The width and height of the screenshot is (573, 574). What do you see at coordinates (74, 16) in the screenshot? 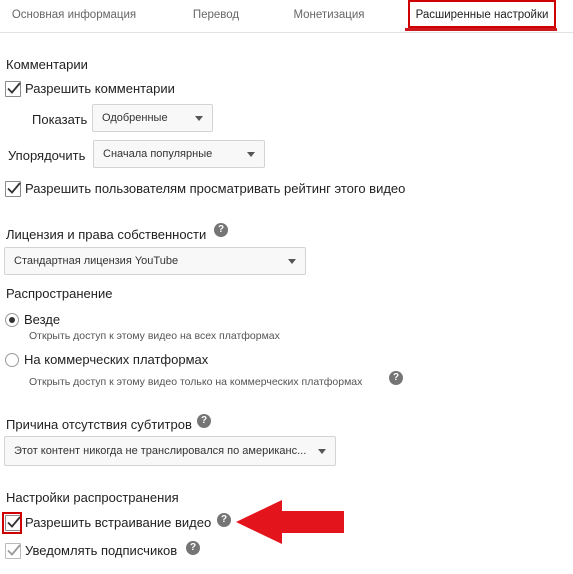
I see `tab-basic-info: Основная информация` at bounding box center [74, 16].